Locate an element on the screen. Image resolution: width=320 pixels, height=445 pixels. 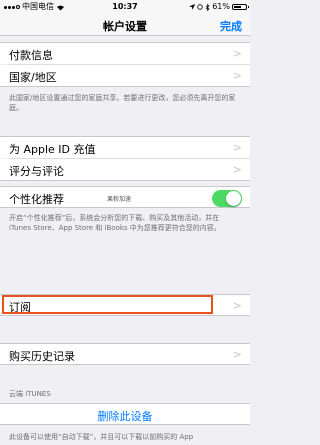
purchase-history-label: 购买历史记录 is located at coordinates (42, 356).